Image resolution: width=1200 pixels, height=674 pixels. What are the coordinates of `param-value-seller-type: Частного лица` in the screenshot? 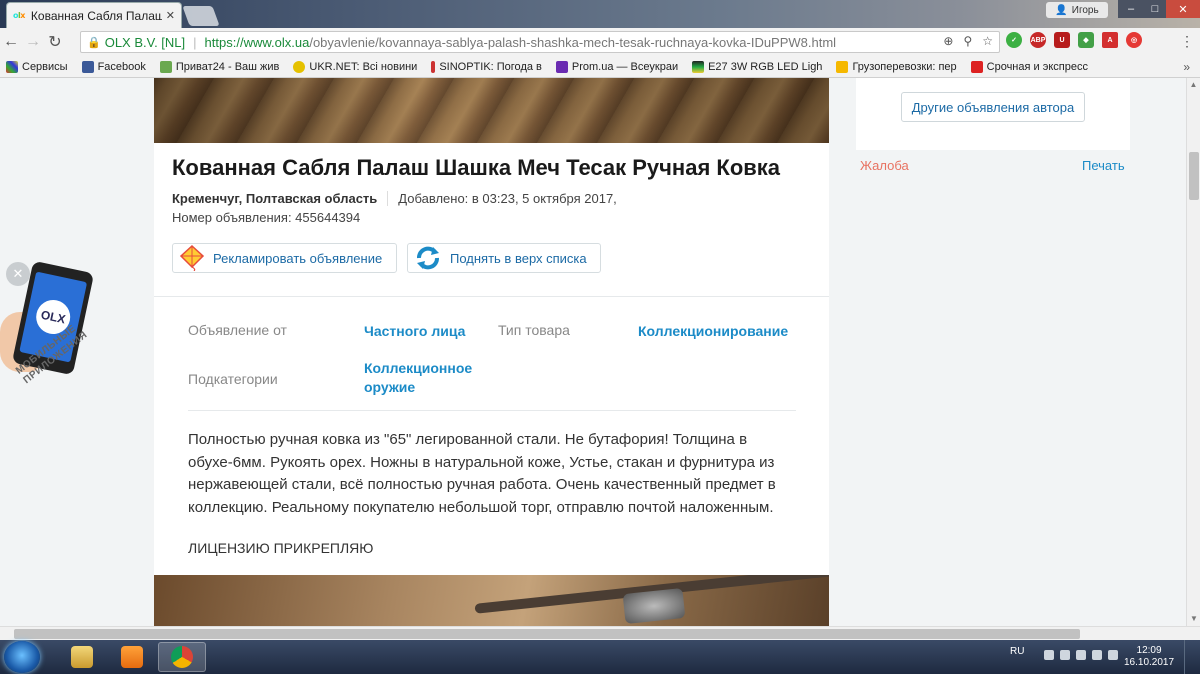 It's located at (414, 331).